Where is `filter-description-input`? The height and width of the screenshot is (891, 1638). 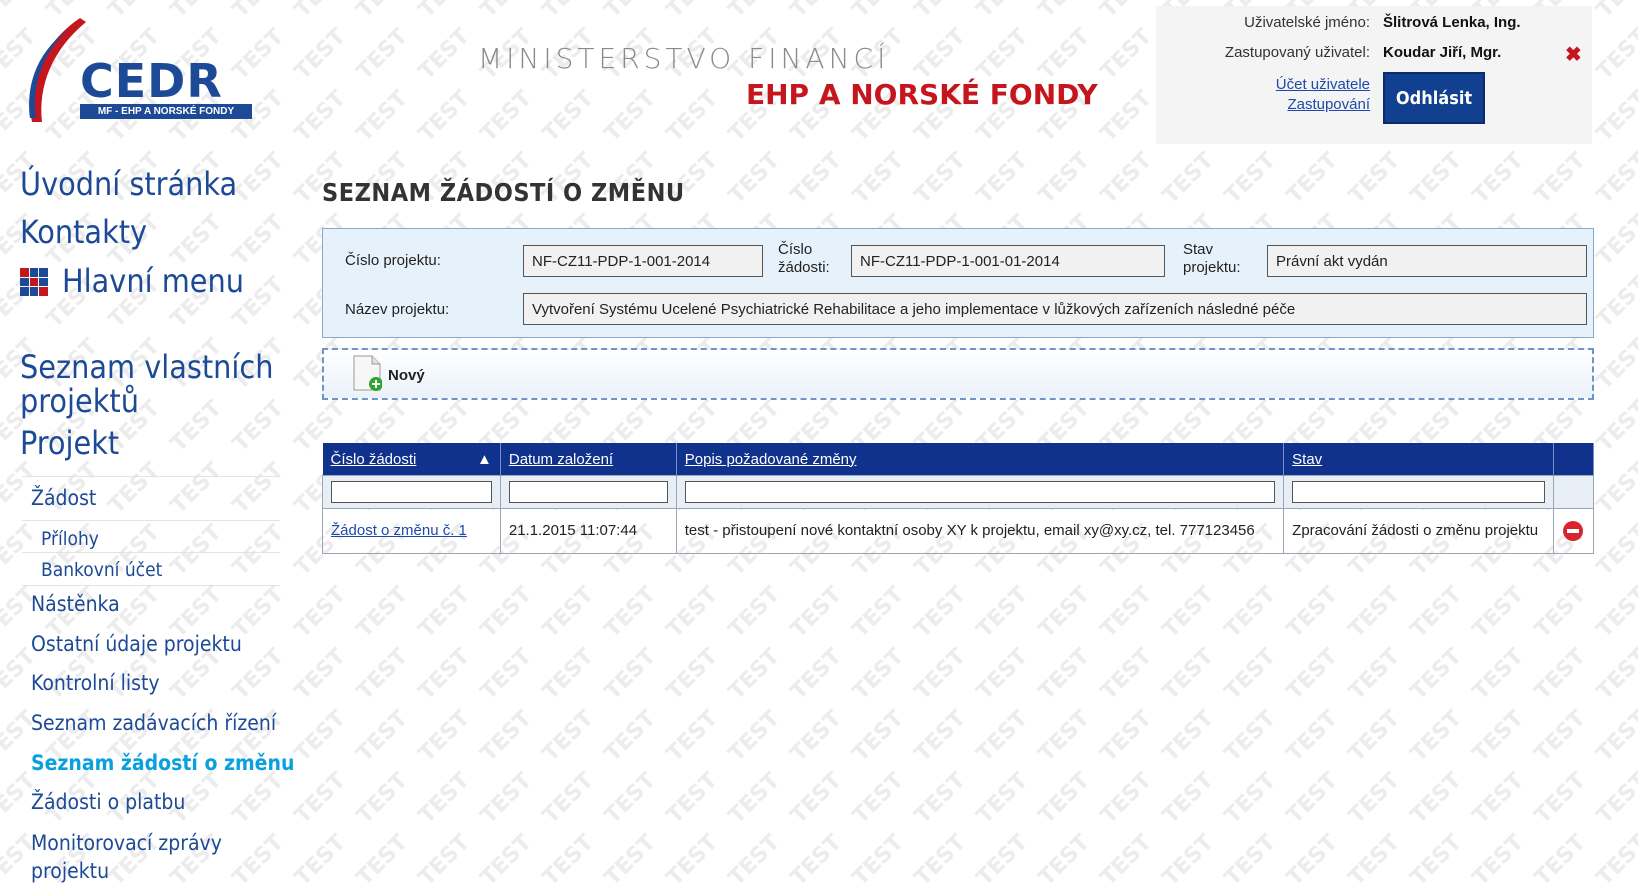 filter-description-input is located at coordinates (980, 492).